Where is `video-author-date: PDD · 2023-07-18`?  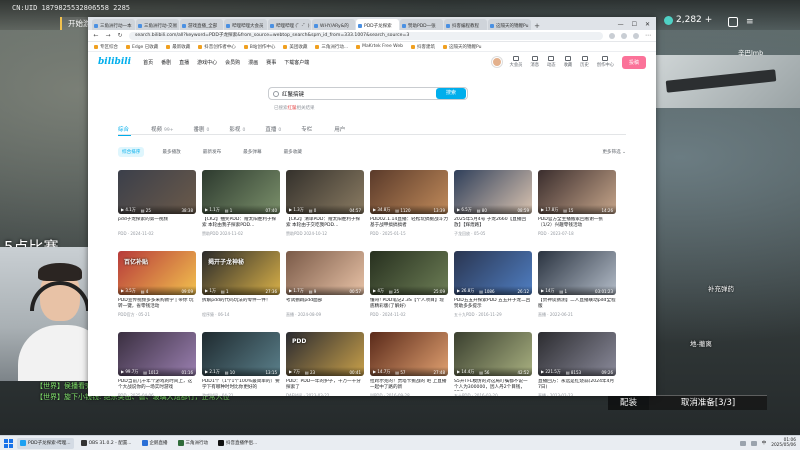 video-author-date: PDD · 2023-07-18 is located at coordinates (577, 233).